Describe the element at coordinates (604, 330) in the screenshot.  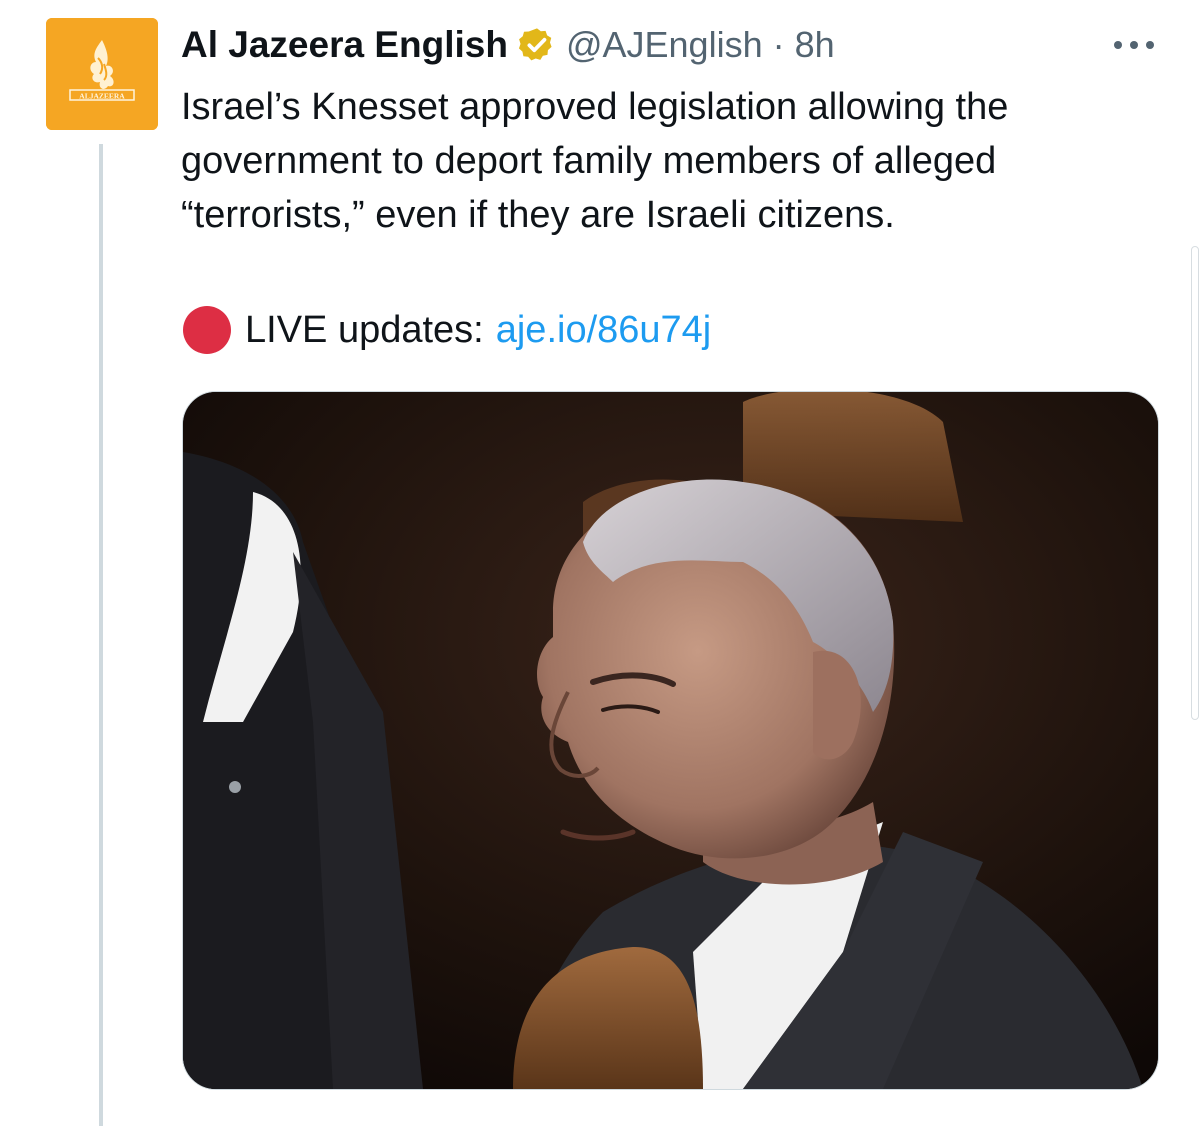
I see `live-updates-link: aje.io/86u74j` at that location.